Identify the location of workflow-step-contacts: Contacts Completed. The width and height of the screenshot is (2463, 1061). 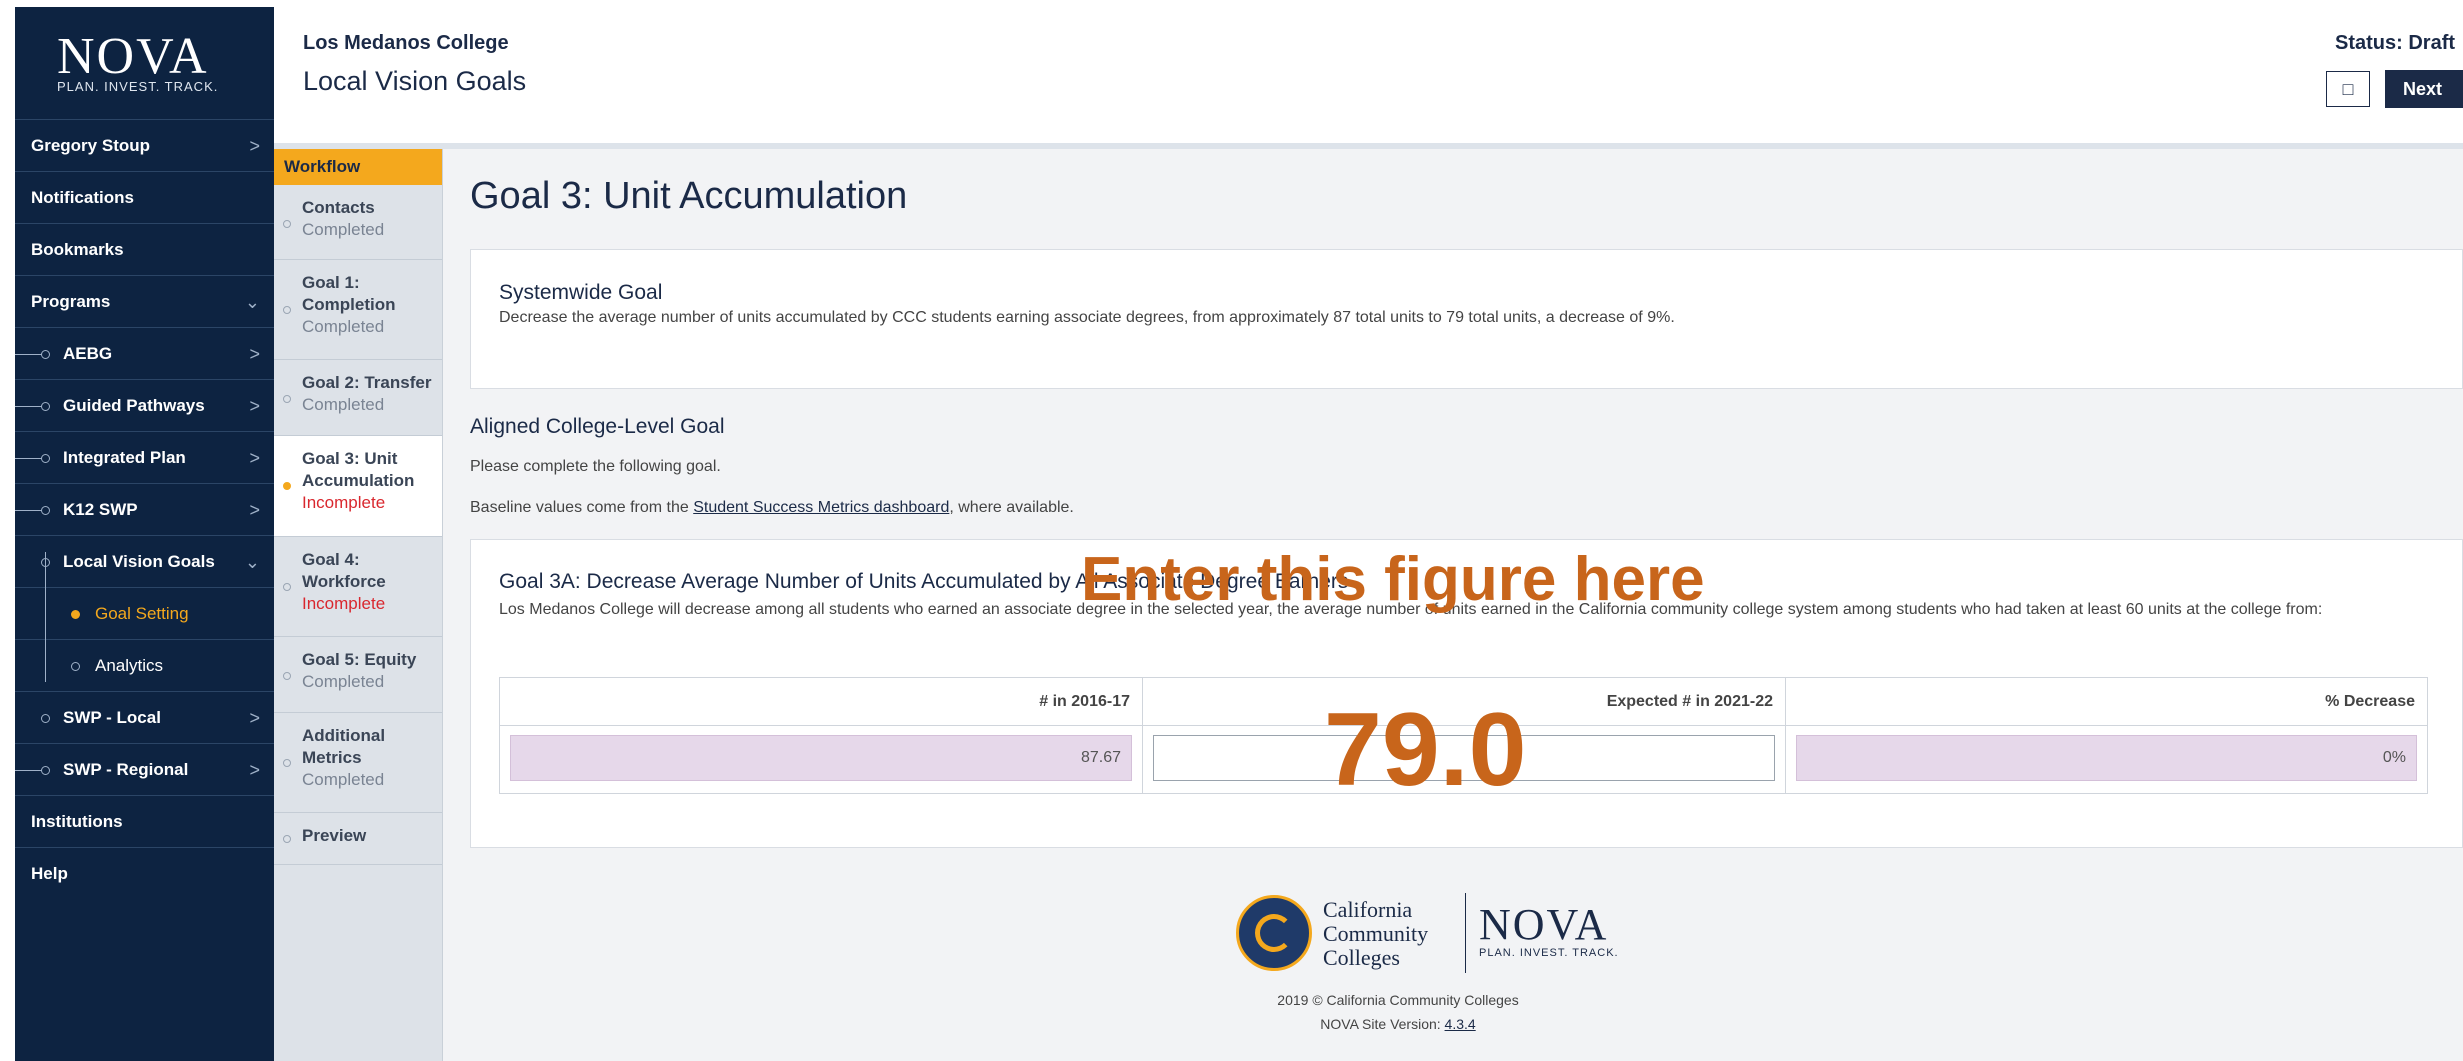
(358, 222).